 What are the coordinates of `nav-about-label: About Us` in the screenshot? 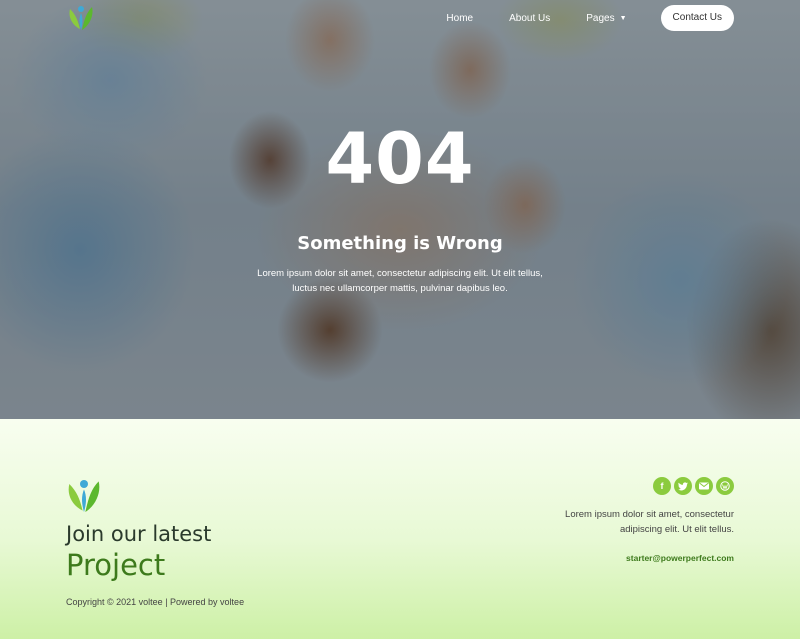 It's located at (530, 18).